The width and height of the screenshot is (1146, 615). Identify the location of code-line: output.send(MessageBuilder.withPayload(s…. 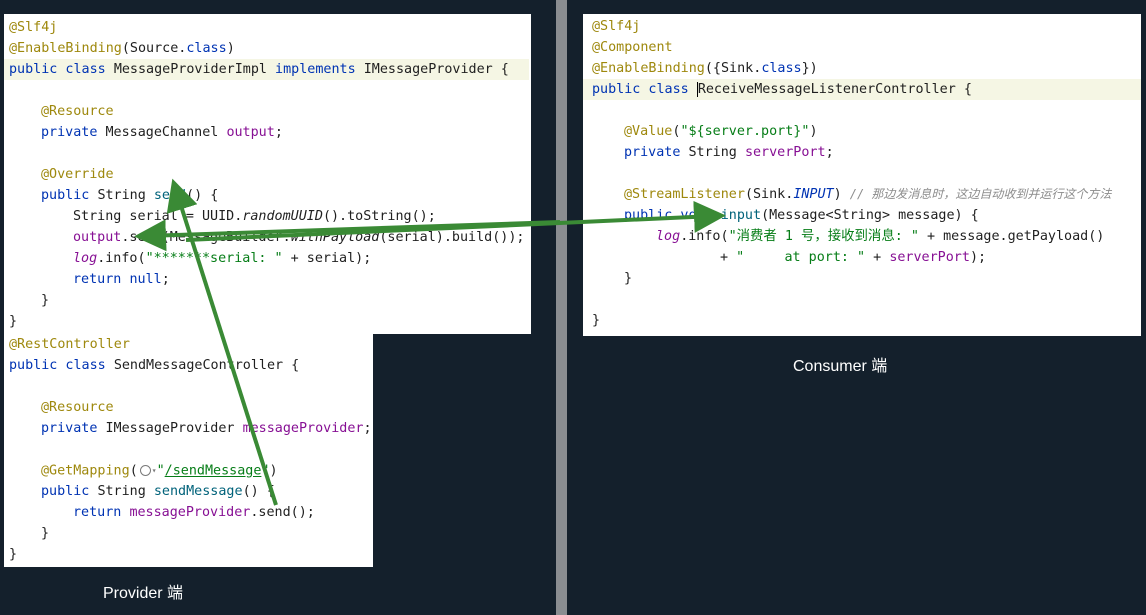
(299, 237).